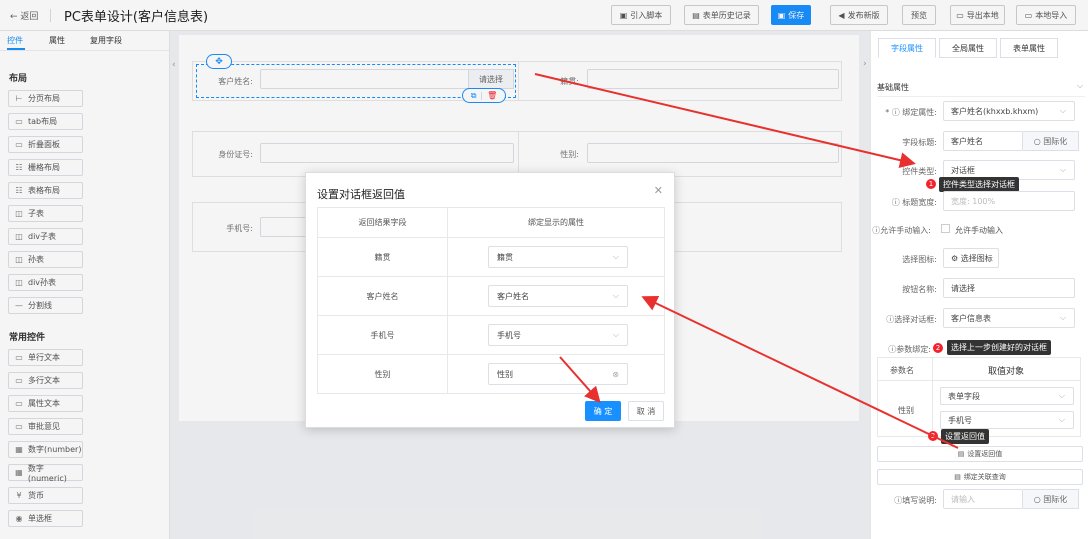 The height and width of the screenshot is (539, 1088). What do you see at coordinates (219, 61) in the screenshot?
I see `move-icon: ✥` at bounding box center [219, 61].